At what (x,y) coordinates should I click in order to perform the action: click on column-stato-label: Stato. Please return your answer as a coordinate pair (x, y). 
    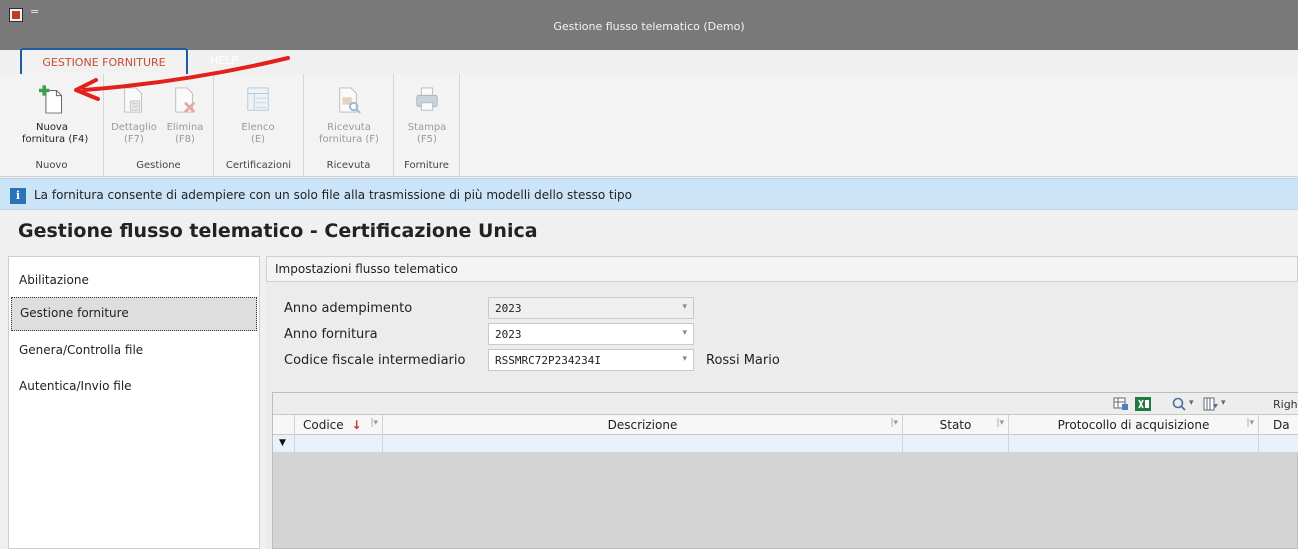
    Looking at the image, I should click on (955, 425).